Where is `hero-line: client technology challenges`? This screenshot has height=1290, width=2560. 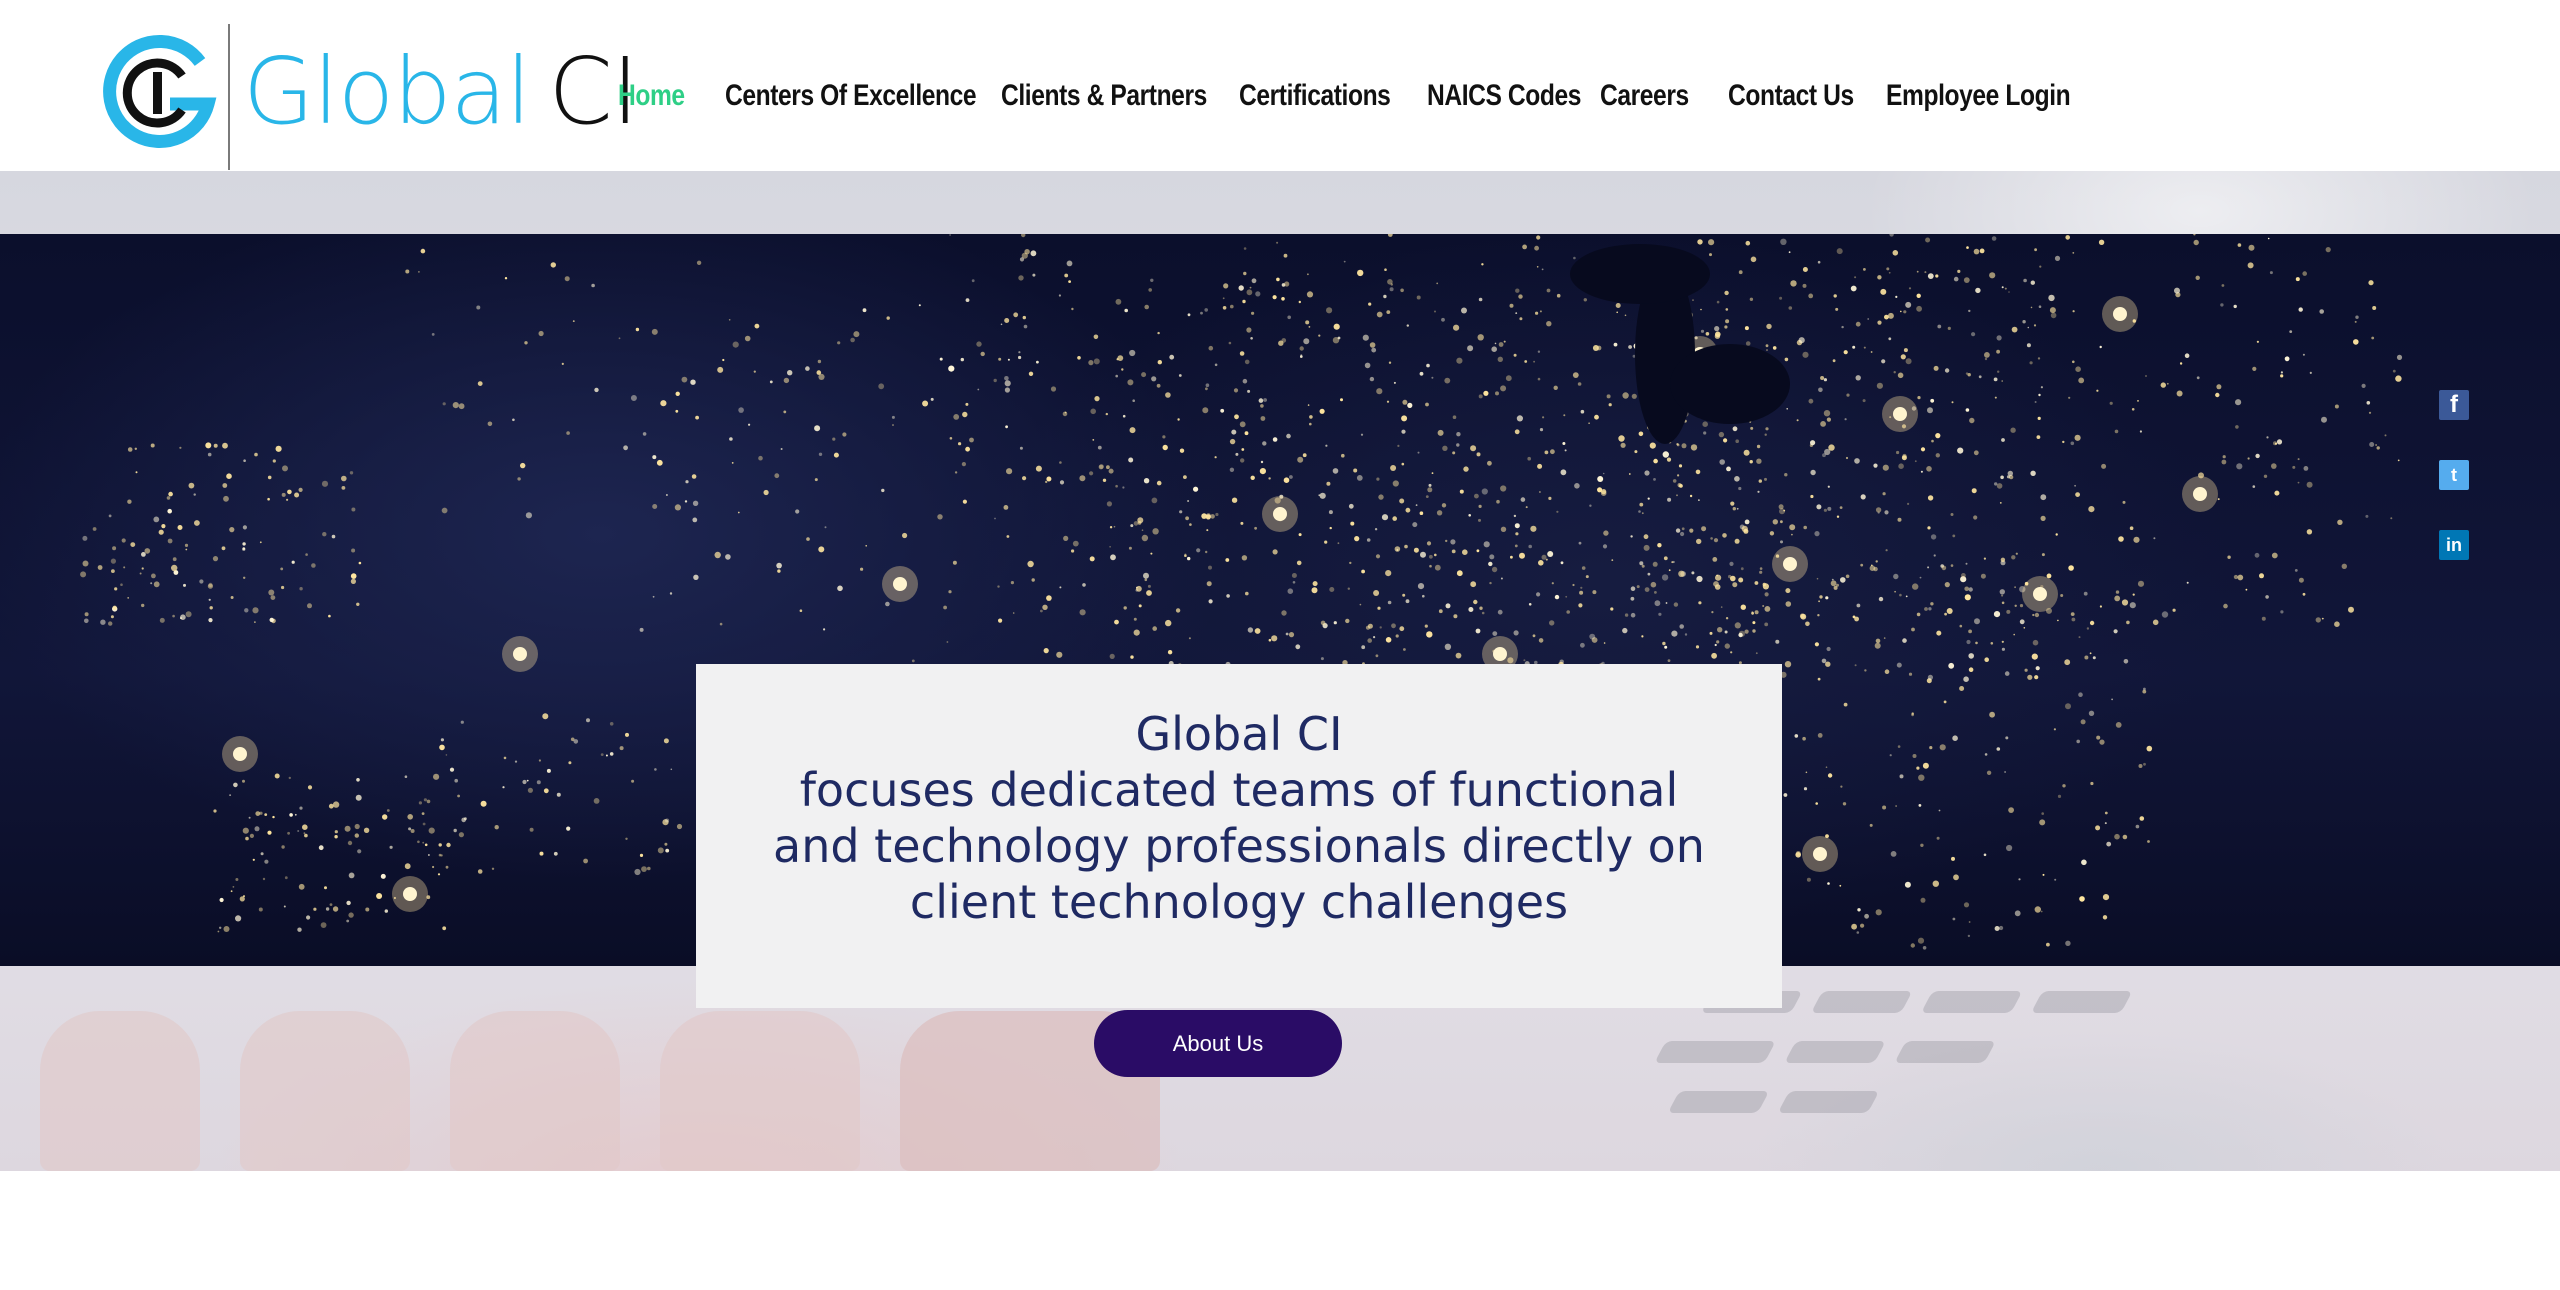
hero-line: client technology challenges is located at coordinates (1239, 902).